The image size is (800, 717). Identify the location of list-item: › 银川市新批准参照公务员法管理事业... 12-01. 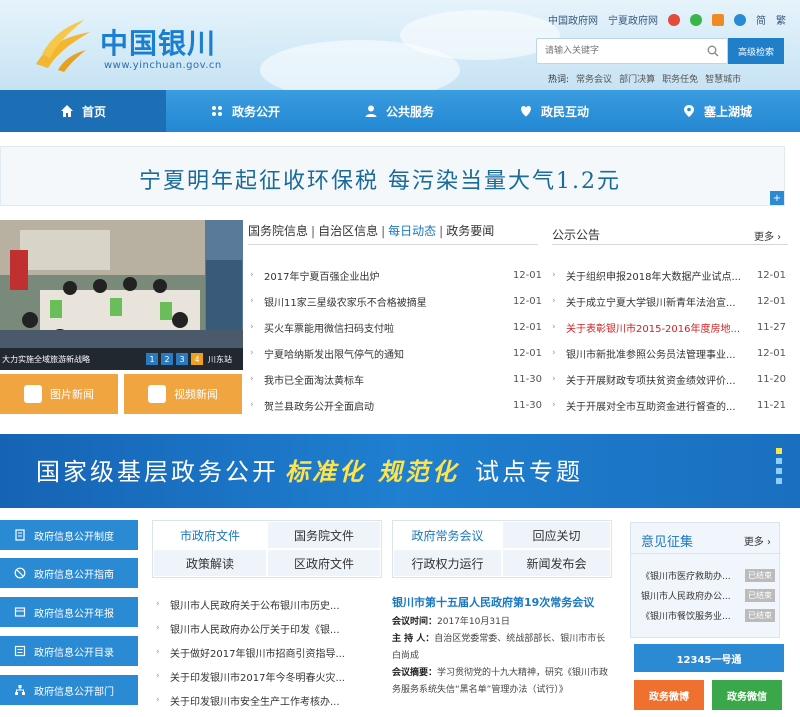
(669, 353).